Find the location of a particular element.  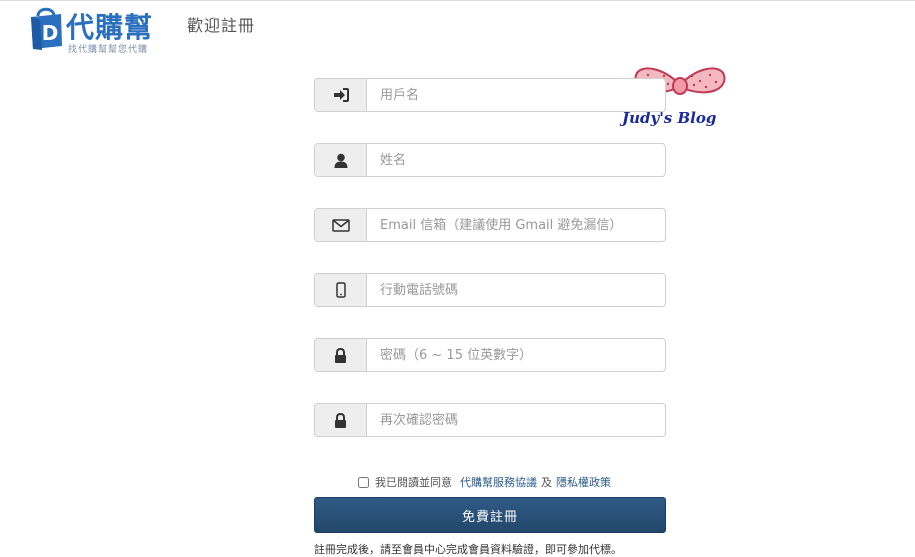

register-button: 免費註冊 is located at coordinates (490, 515).